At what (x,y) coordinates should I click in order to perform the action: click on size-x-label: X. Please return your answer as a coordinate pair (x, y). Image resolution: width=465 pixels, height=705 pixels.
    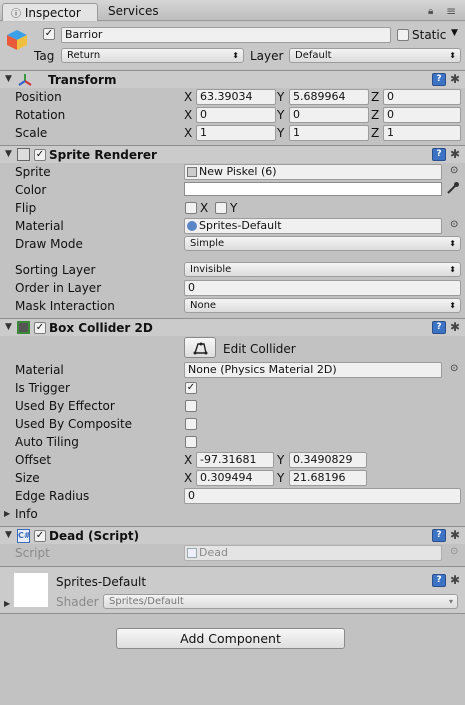
    Looking at the image, I should click on (188, 478).